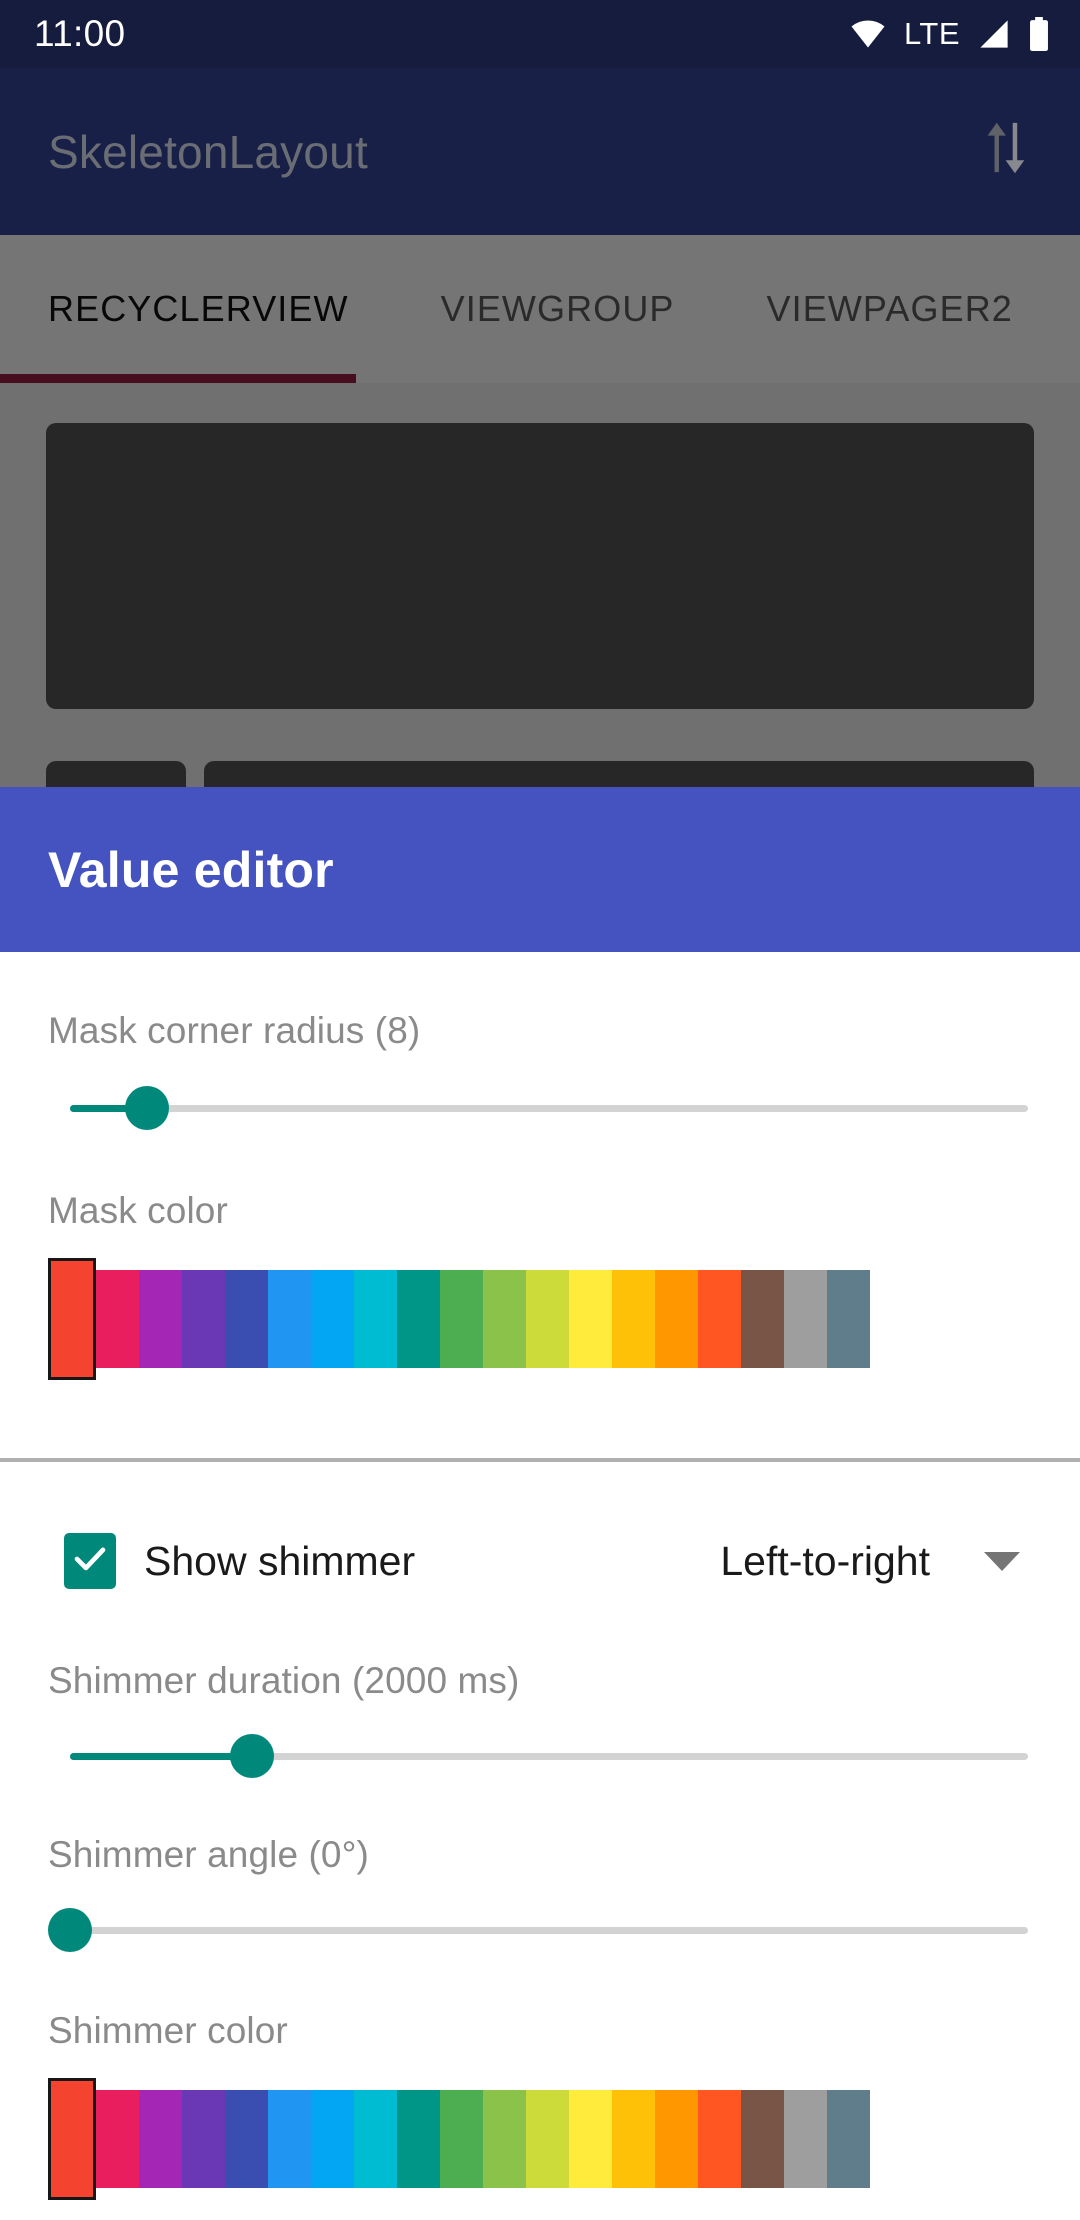 This screenshot has height=2220, width=1080. I want to click on status-clock: 11:00, so click(80, 33).